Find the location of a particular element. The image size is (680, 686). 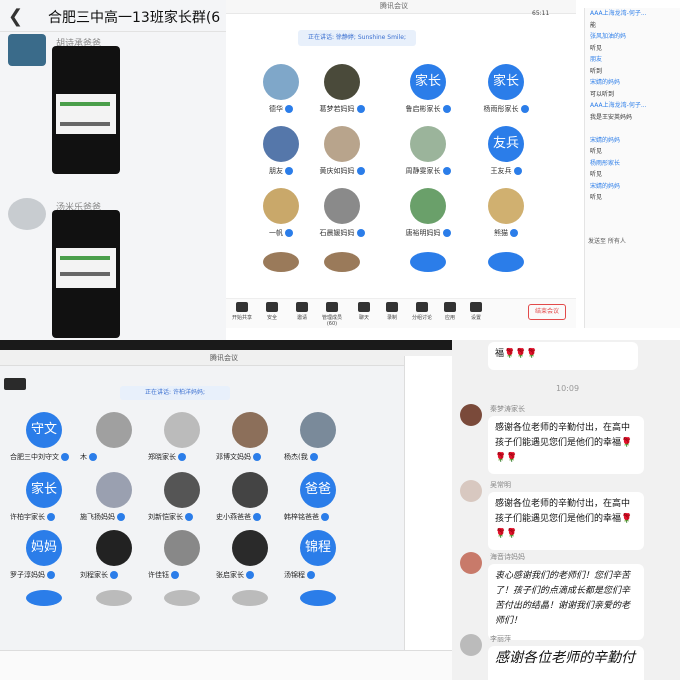

send-to-selector: 发送至 所有人 is located at coordinates (607, 240).